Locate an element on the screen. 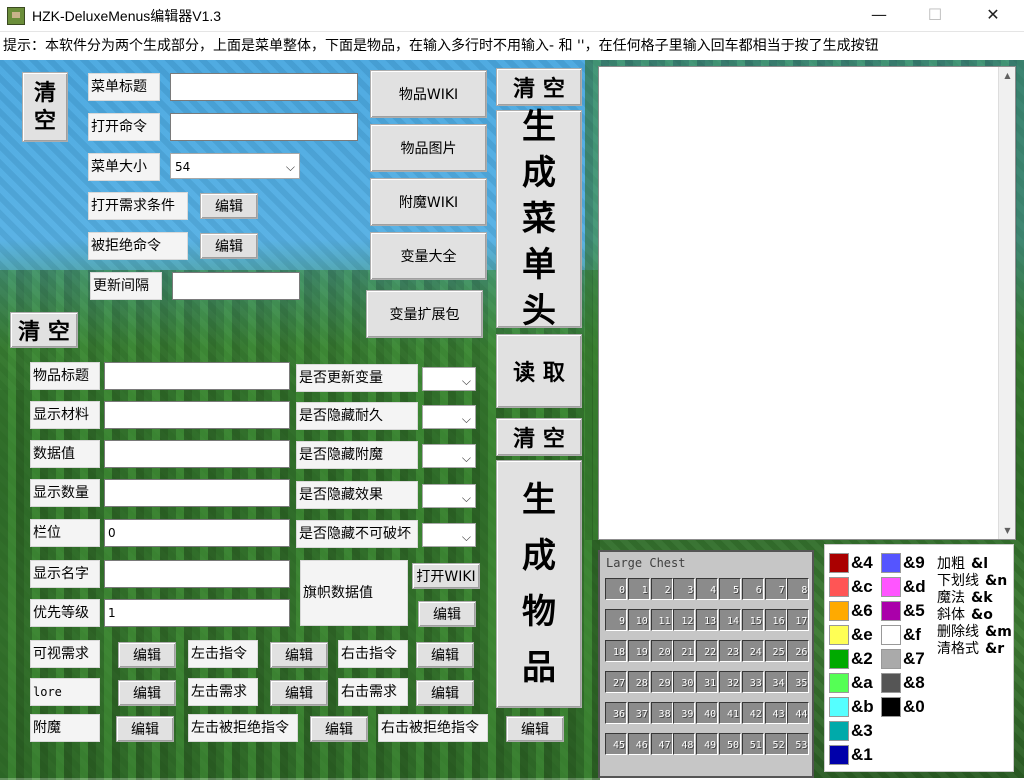  deny-command-edit-button: 编辑 is located at coordinates (229, 246).